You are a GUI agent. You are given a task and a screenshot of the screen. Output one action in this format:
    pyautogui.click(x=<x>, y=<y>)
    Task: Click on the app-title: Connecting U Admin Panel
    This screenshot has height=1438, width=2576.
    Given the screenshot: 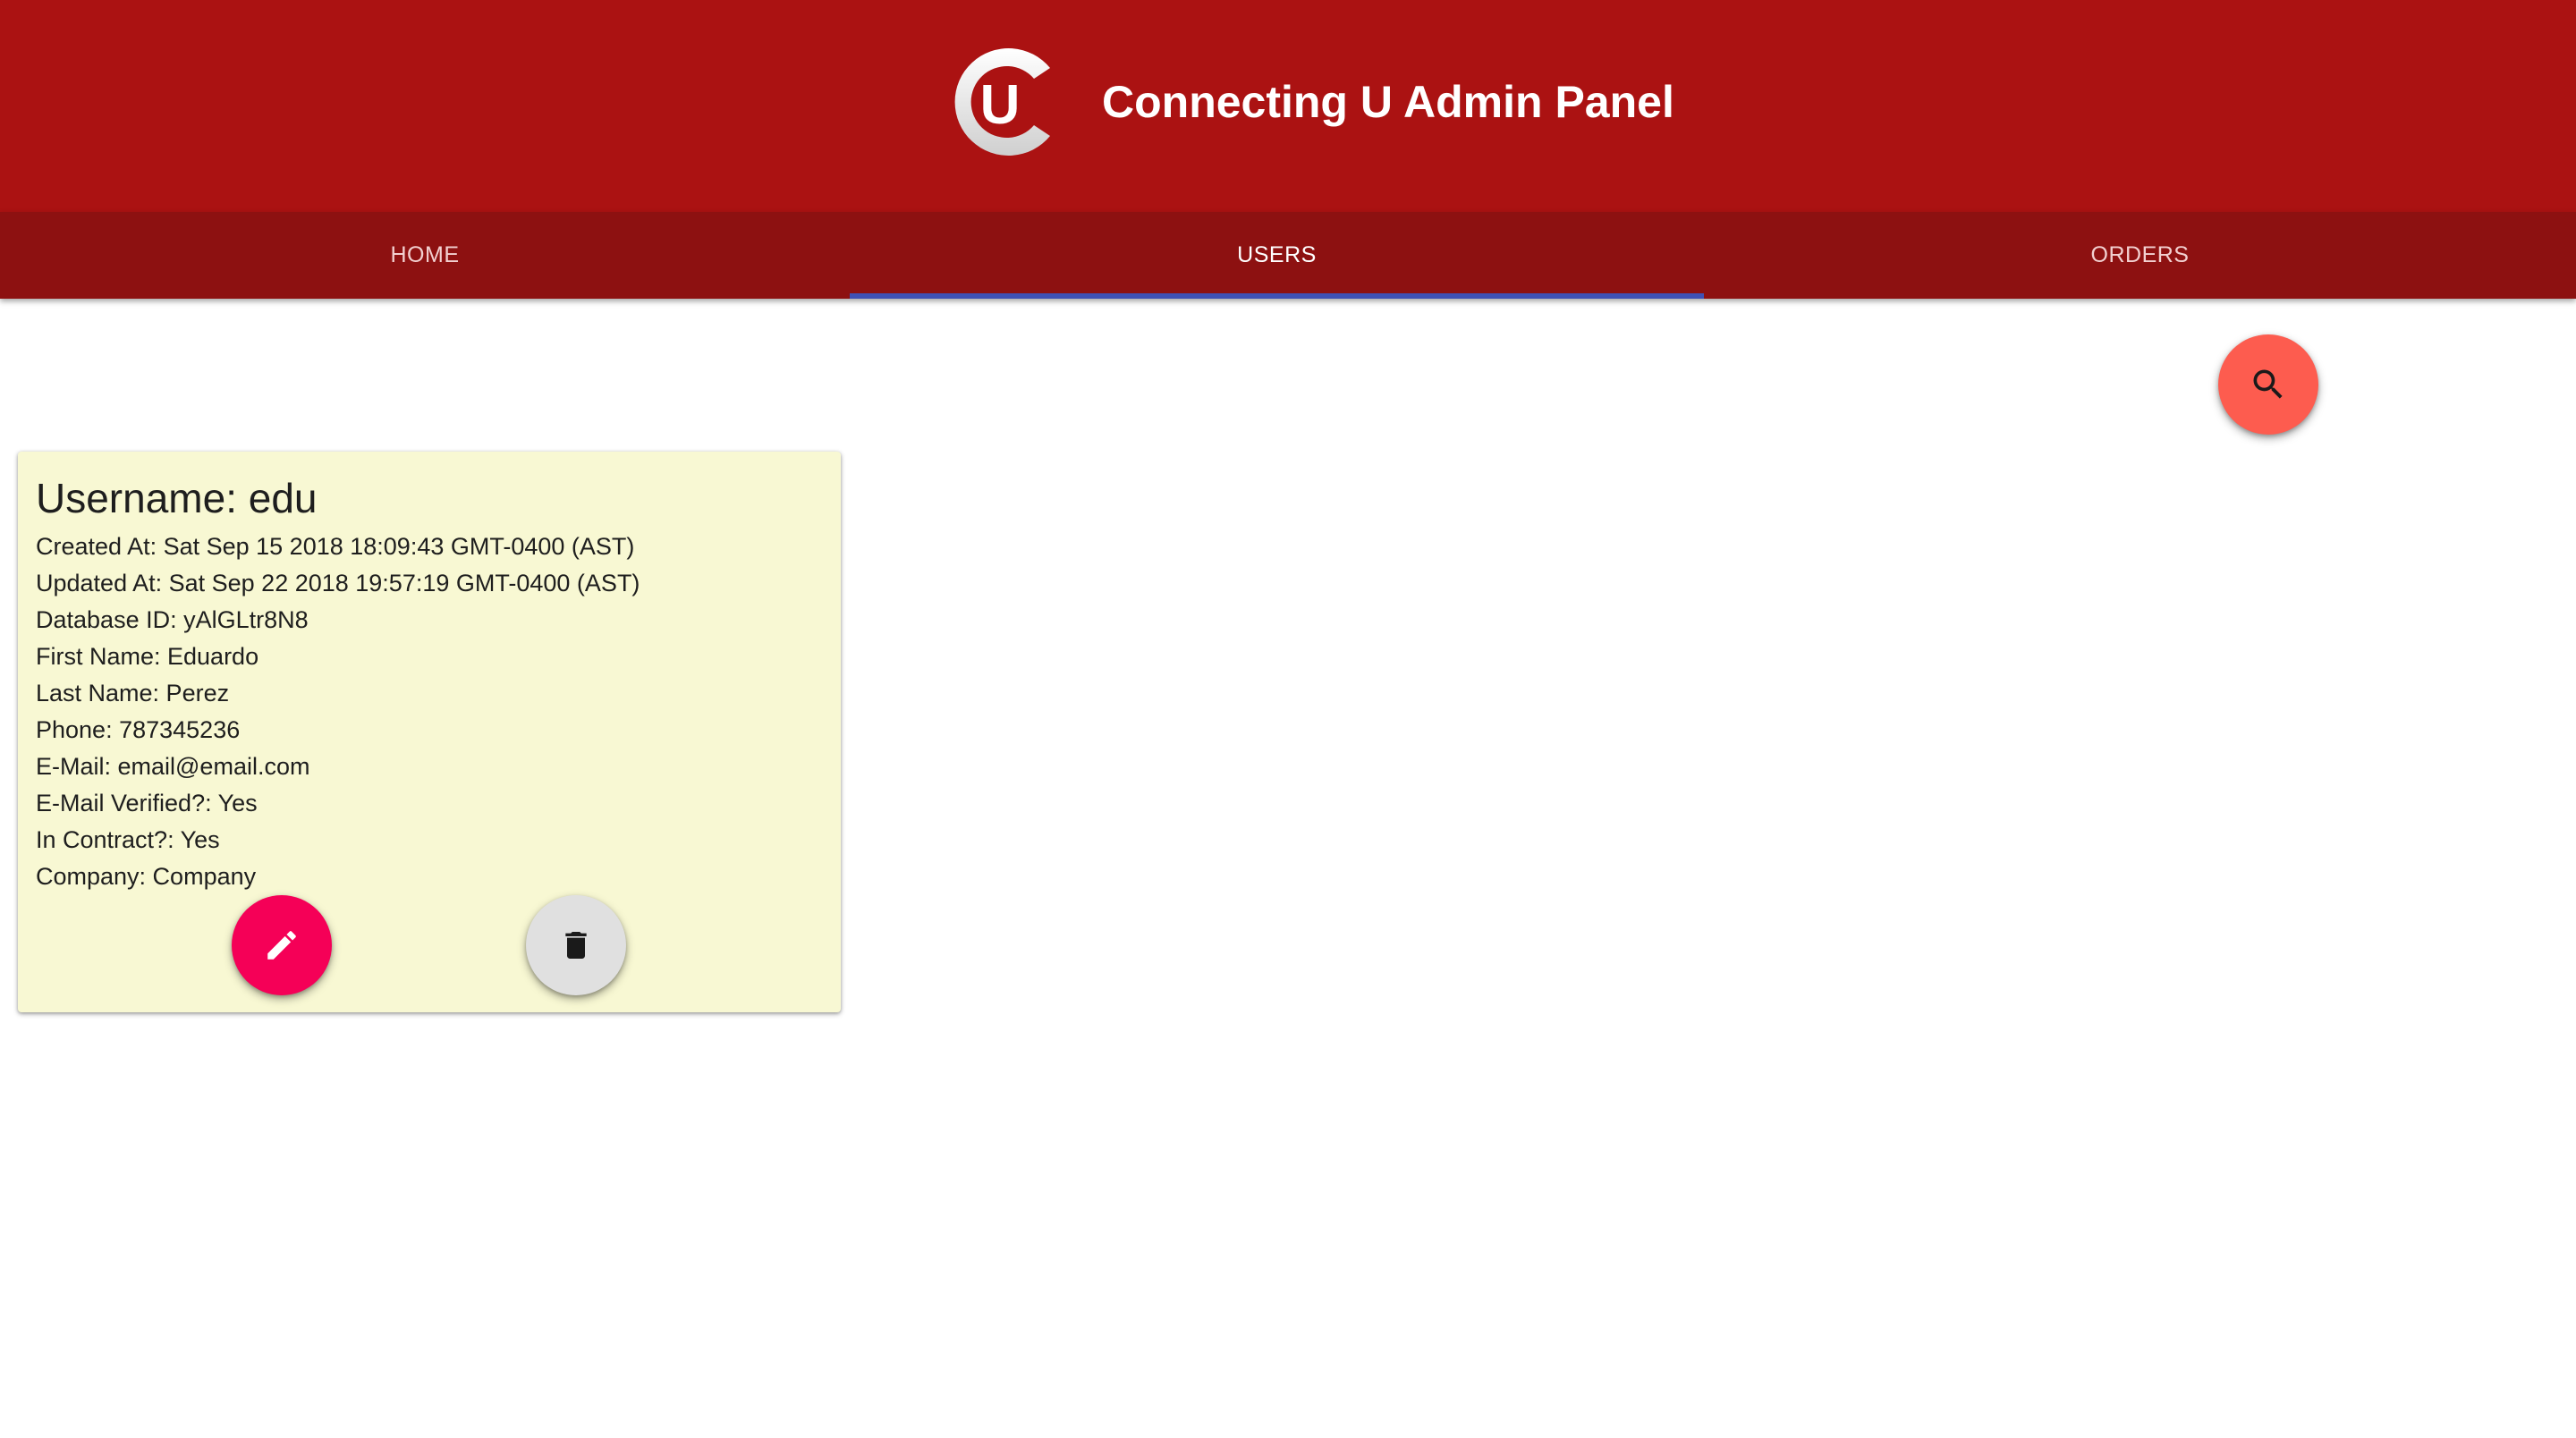 What is the action you would take?
    pyautogui.click(x=1388, y=102)
    